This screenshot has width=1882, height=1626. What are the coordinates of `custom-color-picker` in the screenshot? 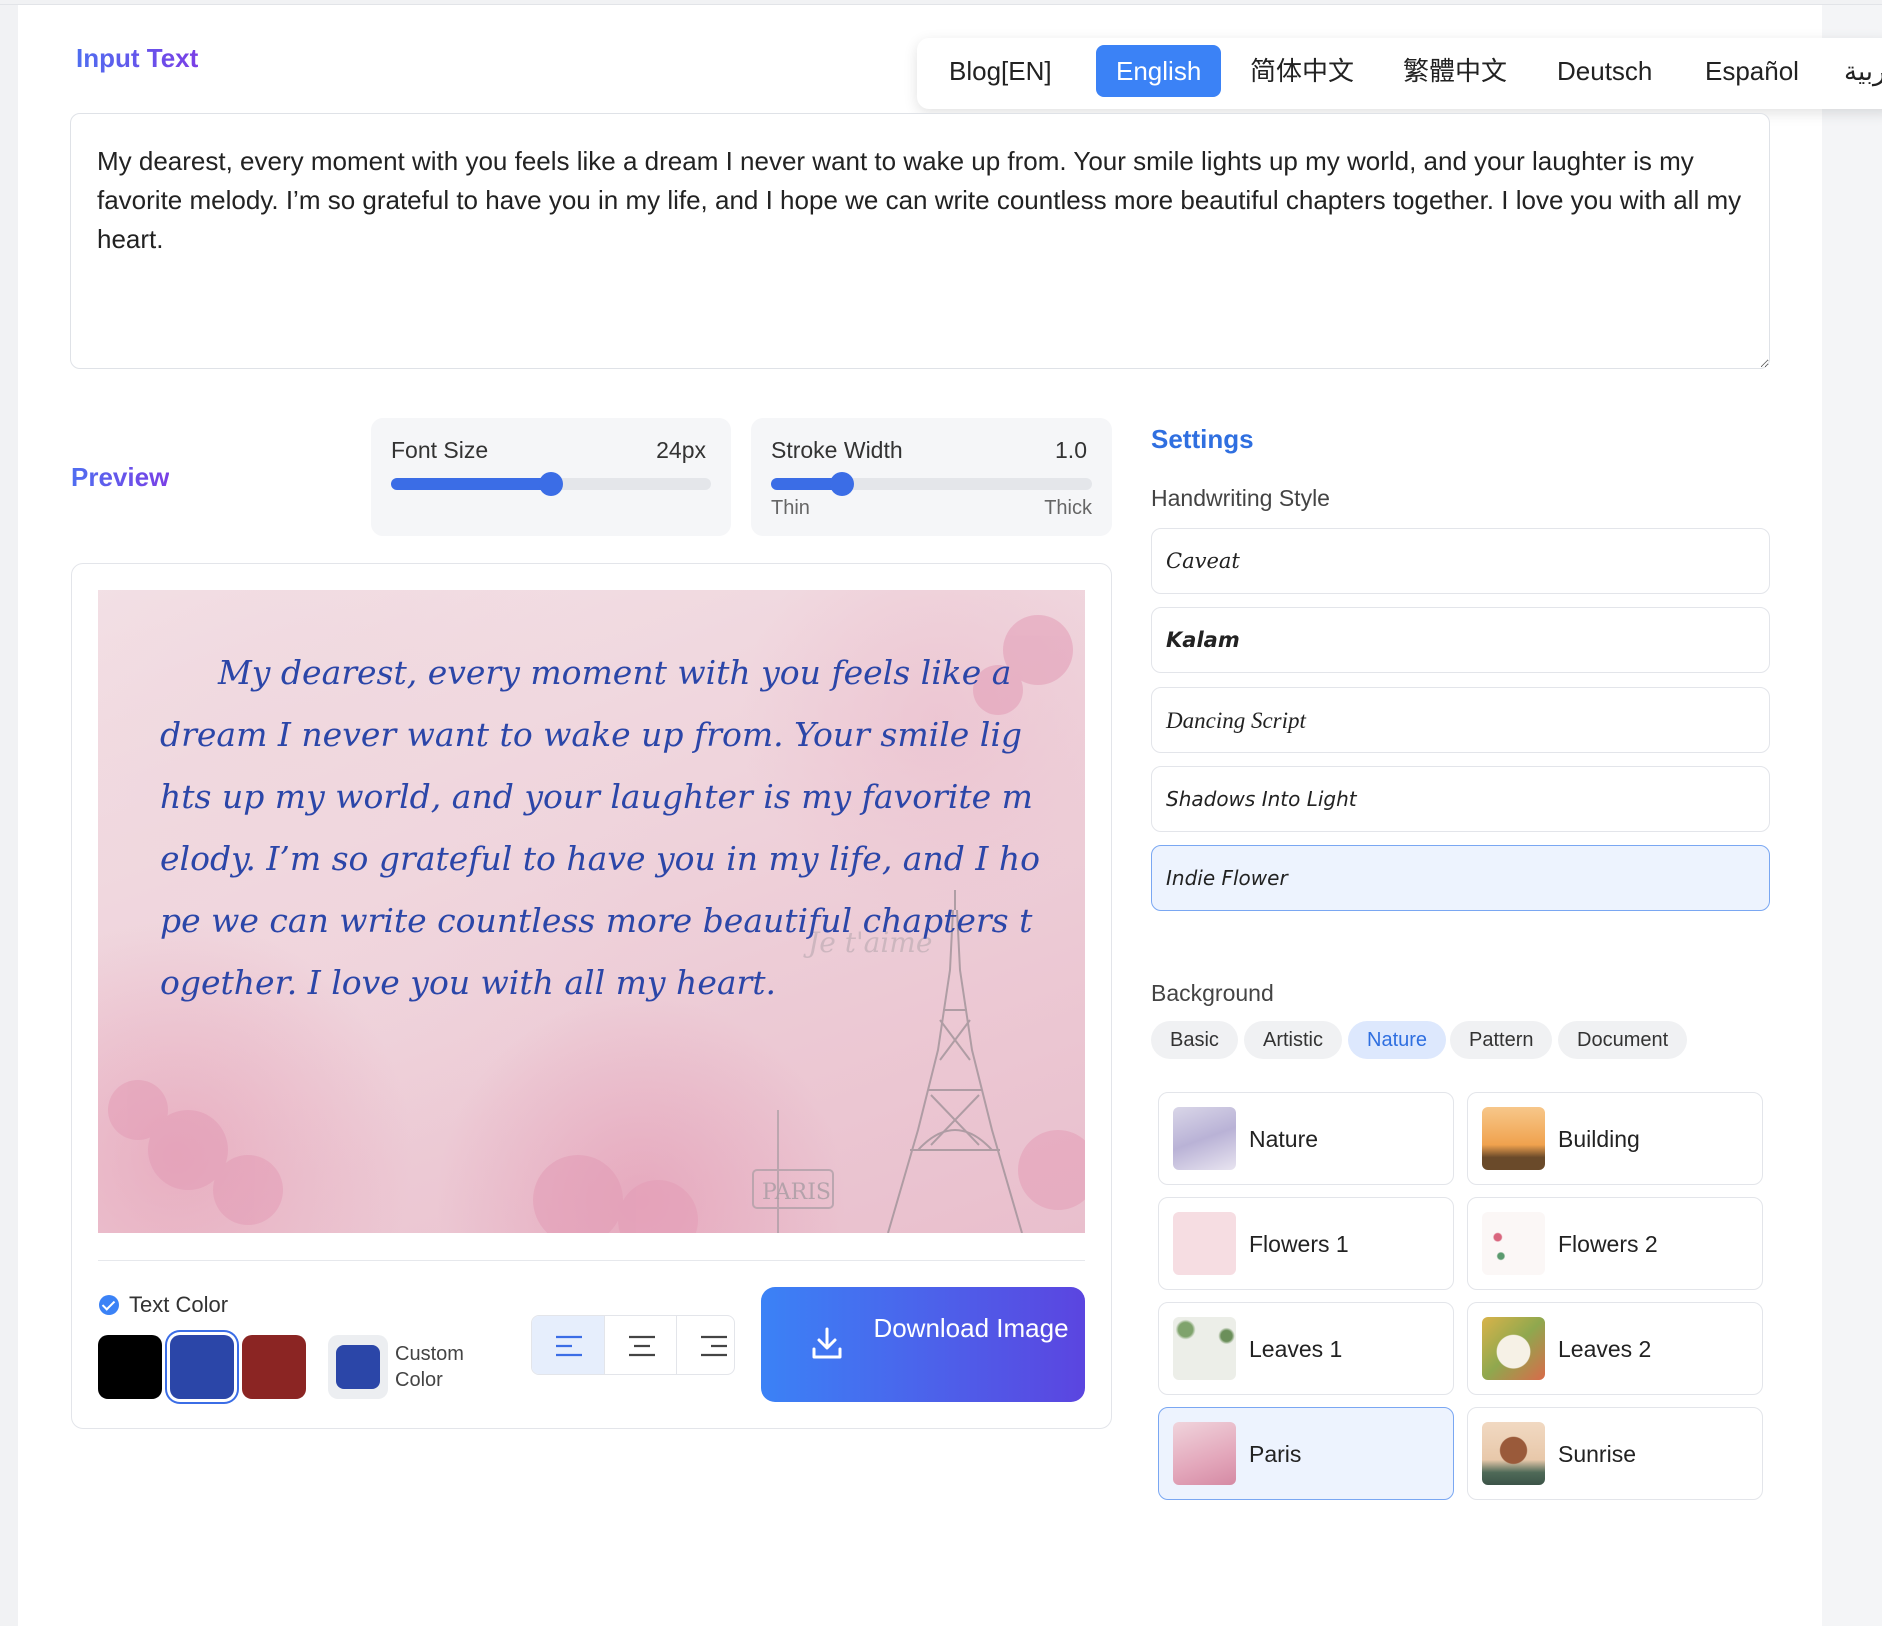 It's located at (358, 1367).